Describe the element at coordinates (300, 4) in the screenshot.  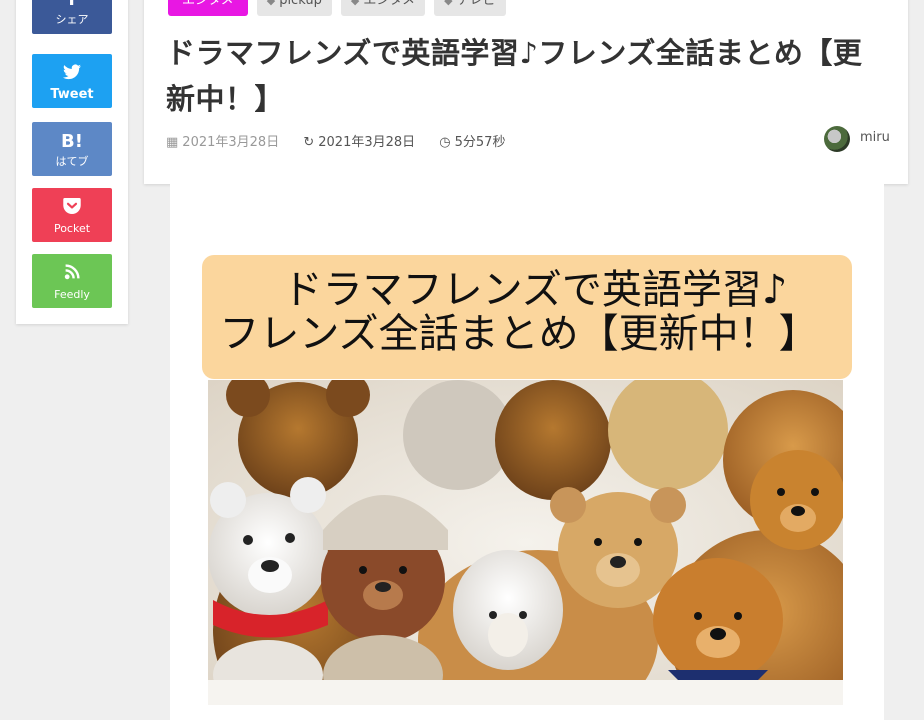
I see `tag-pickup-label: pickup` at that location.